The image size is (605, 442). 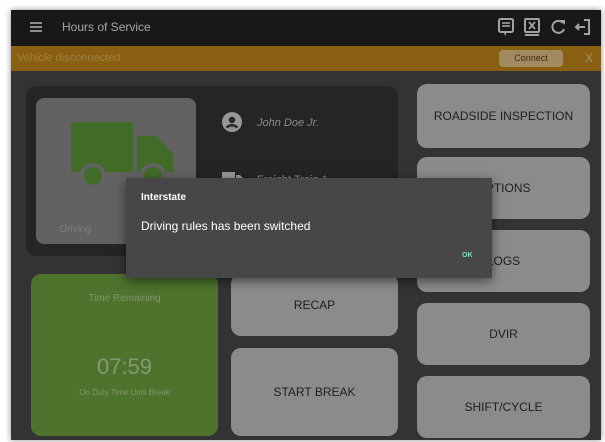 What do you see at coordinates (226, 226) in the screenshot?
I see `dialog-message: Driving rules has been switched` at bounding box center [226, 226].